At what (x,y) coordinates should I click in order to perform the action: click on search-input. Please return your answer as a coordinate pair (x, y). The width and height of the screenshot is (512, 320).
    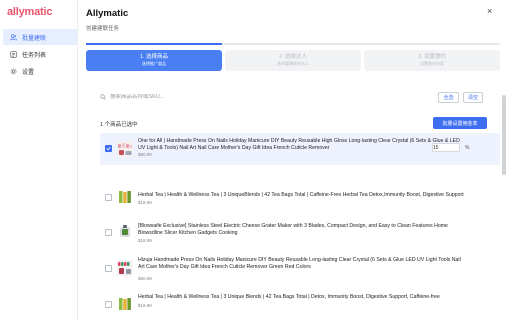
    Looking at the image, I should click on (260, 97).